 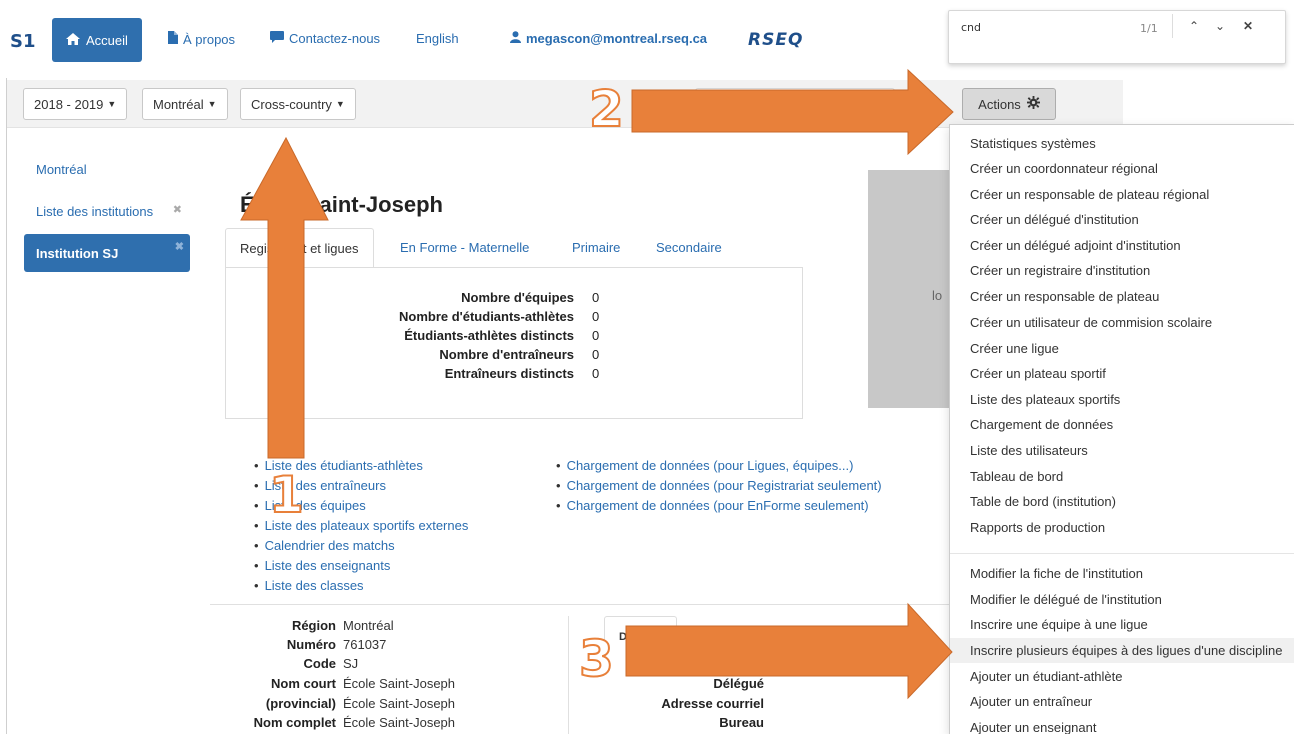 I want to click on user-email: megascon@montreal.rseq.ca, so click(x=617, y=38).